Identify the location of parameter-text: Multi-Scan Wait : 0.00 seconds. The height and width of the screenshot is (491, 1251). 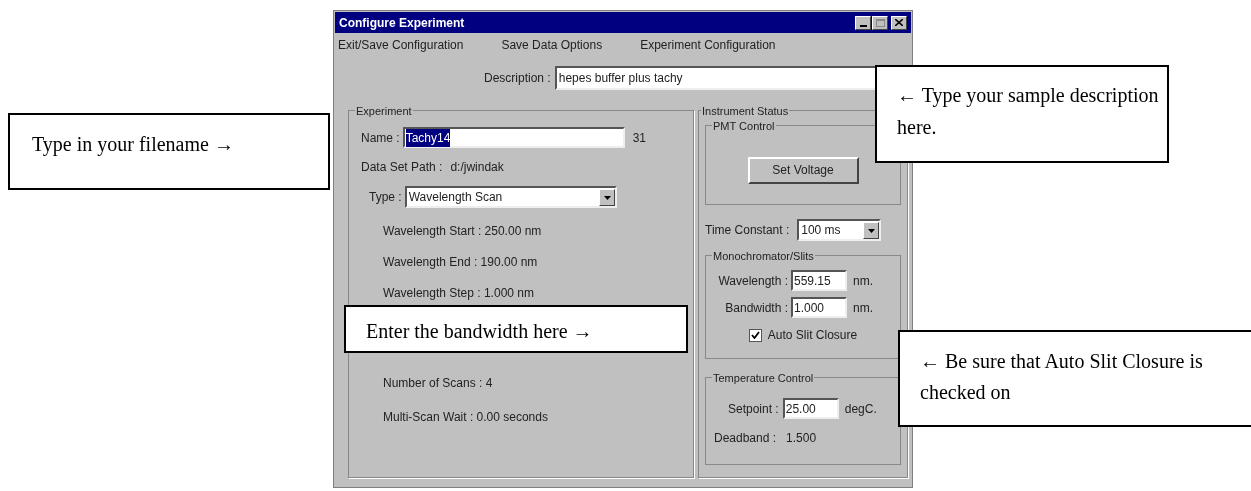
(466, 417).